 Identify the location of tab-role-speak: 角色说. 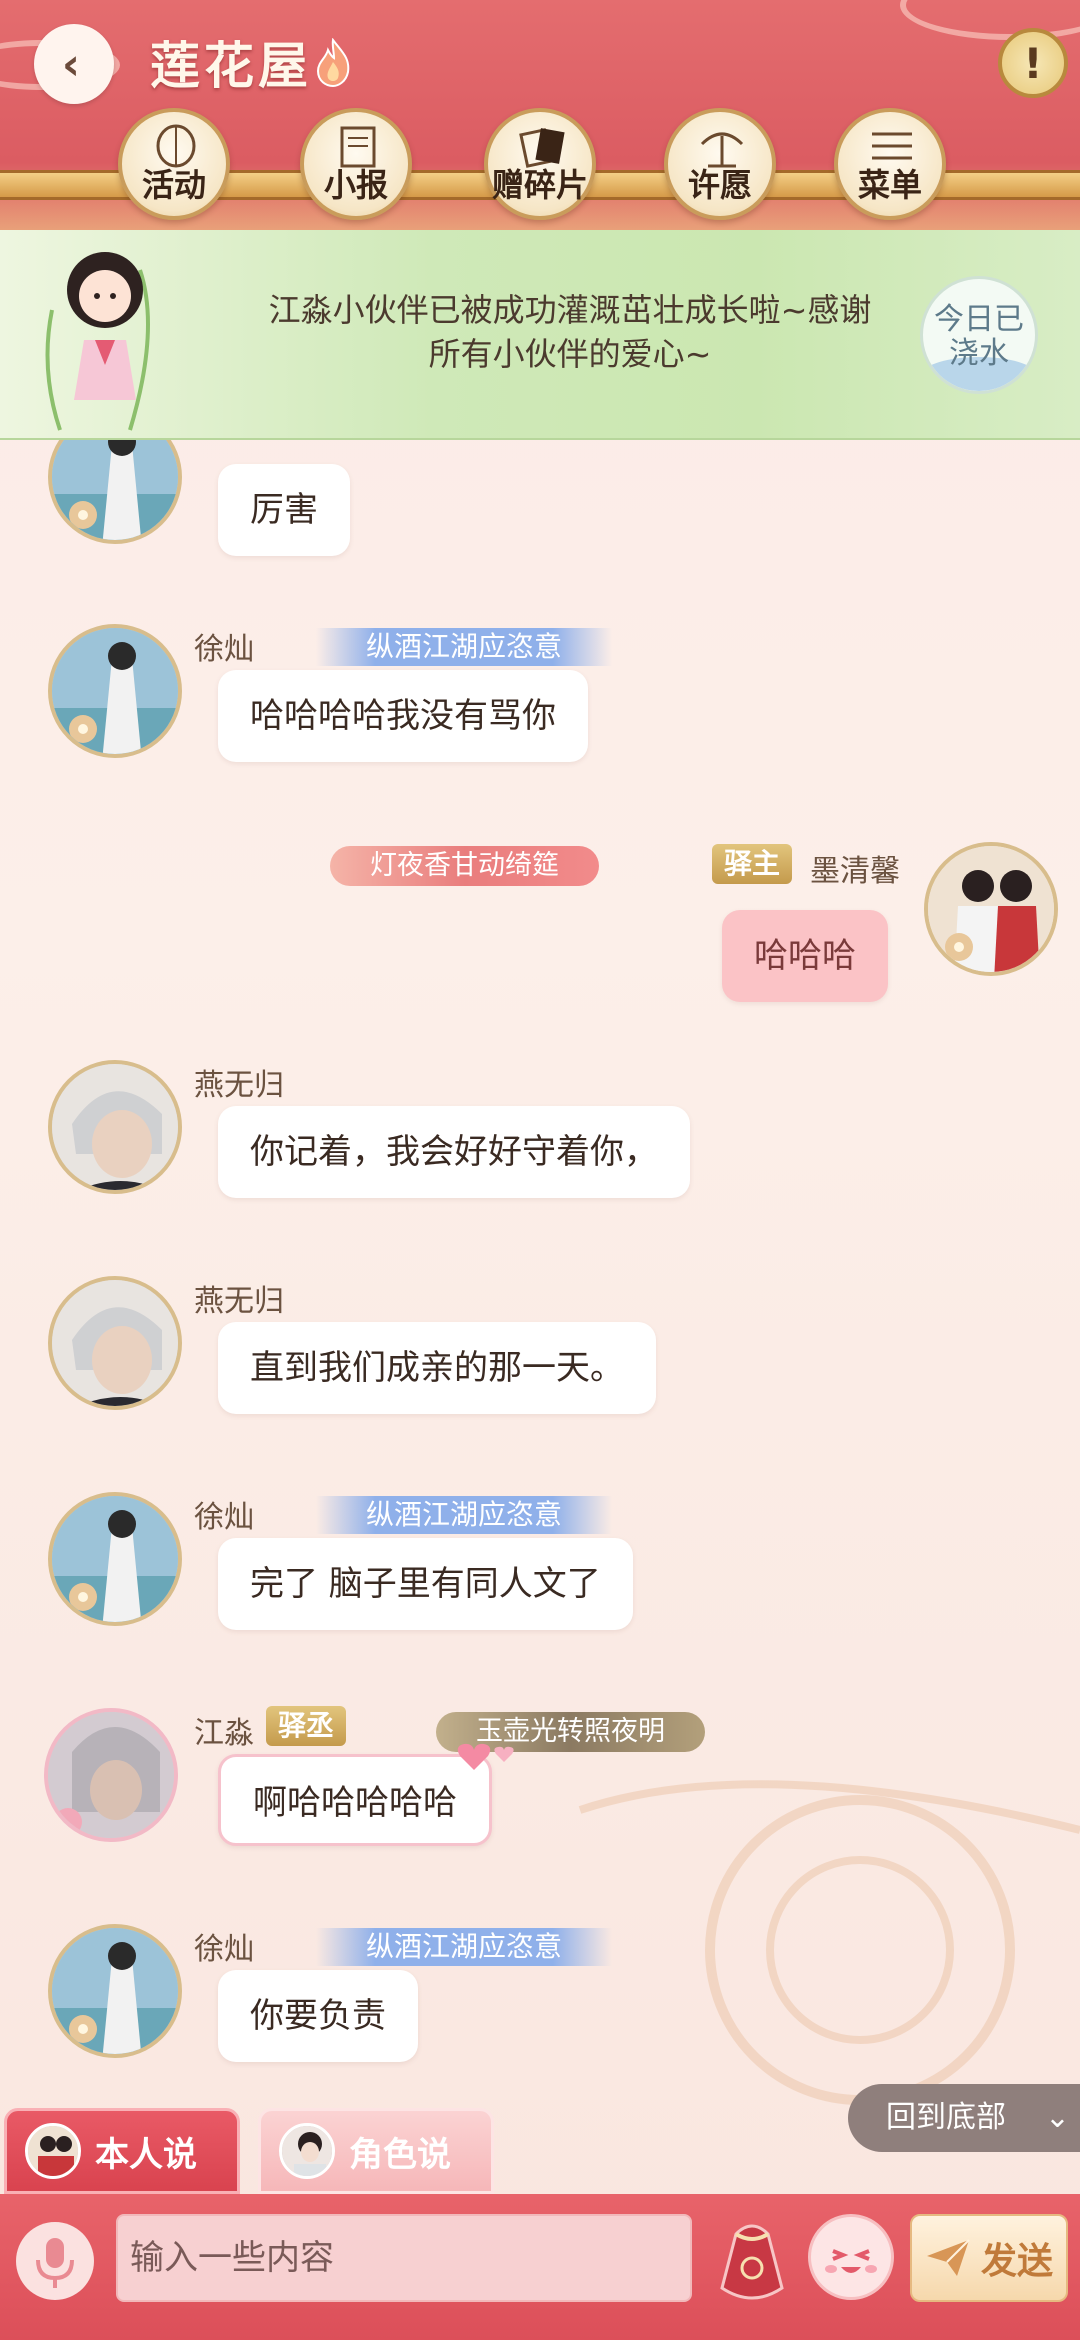
(376, 2151).